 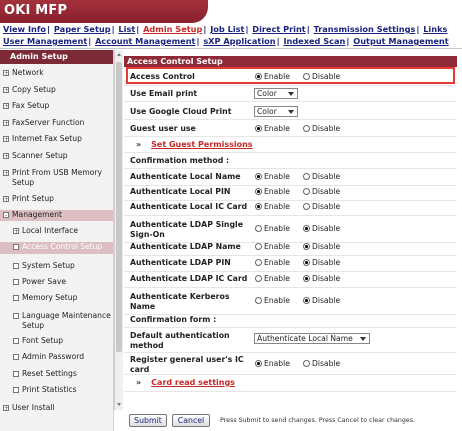 I want to click on sidebar-item-label: Internet Fax Setup, so click(x=47, y=138).